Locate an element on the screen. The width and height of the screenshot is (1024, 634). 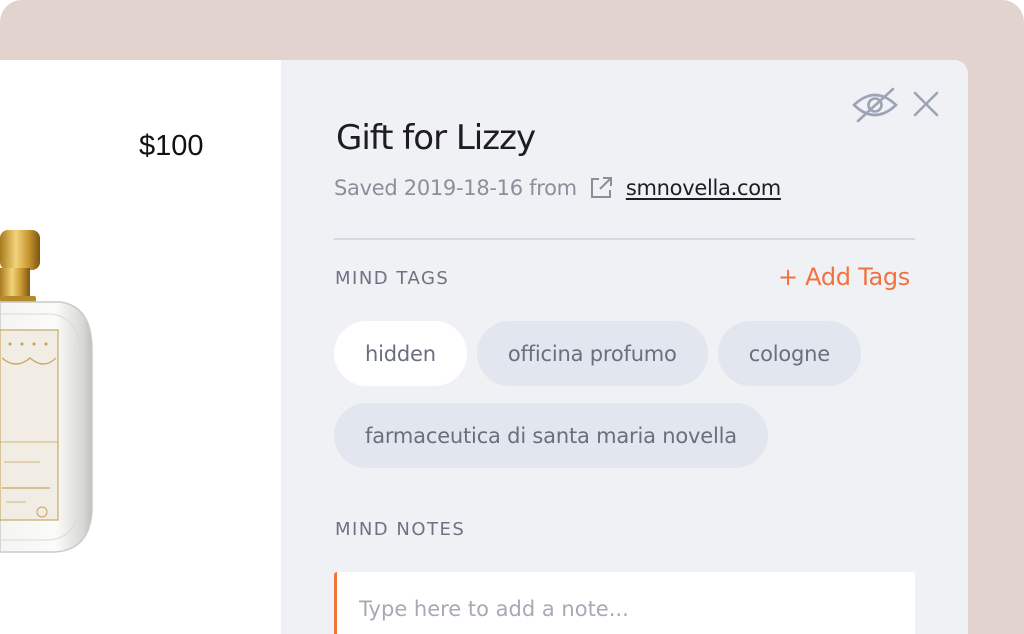
note-input is located at coordinates (626, 602).